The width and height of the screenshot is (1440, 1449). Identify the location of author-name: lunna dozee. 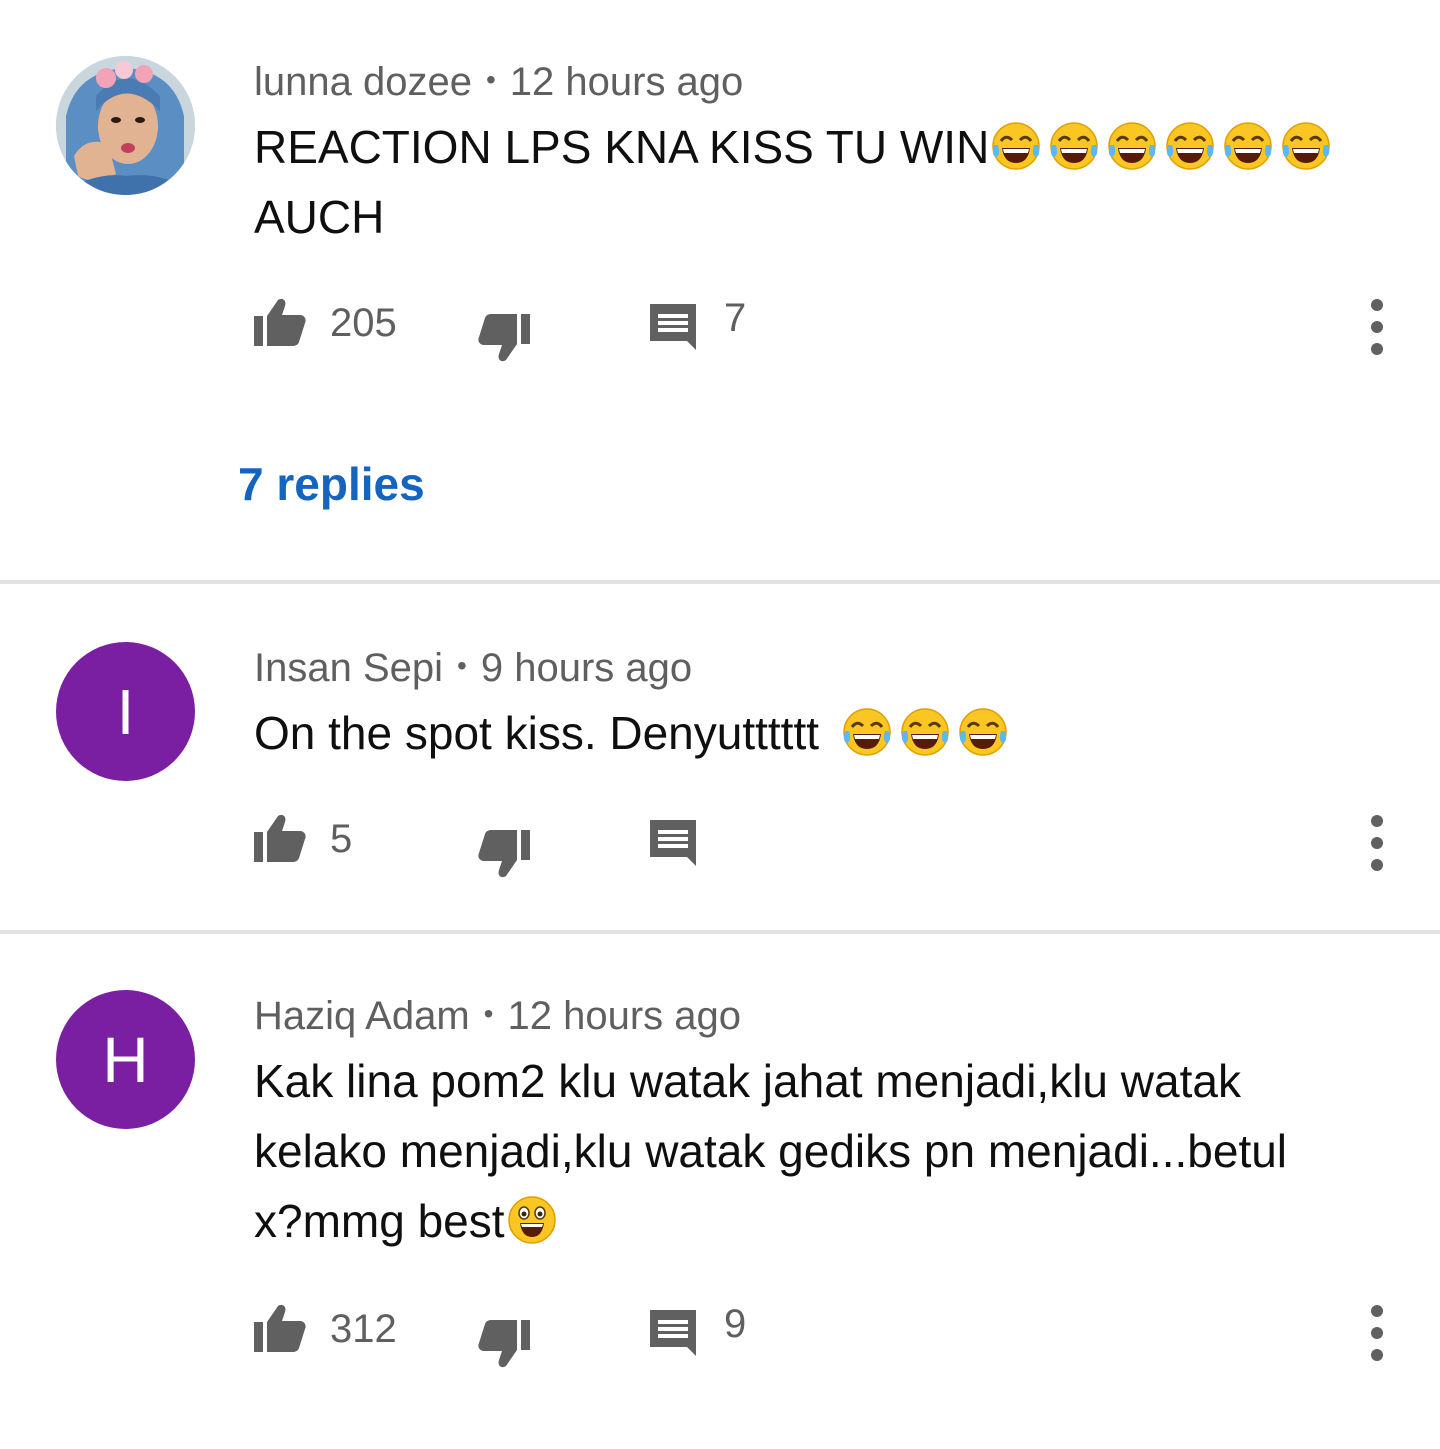
(363, 82).